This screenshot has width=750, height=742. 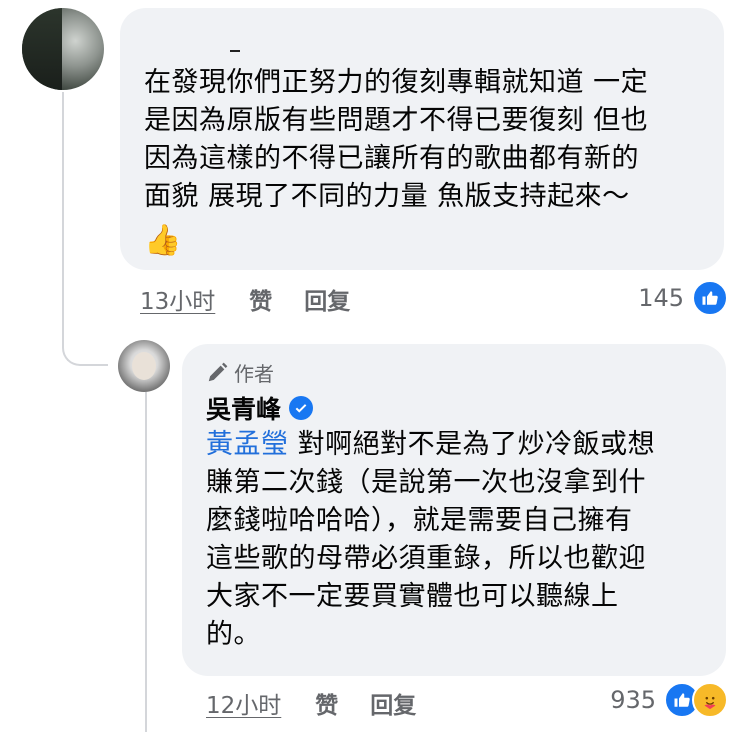 What do you see at coordinates (633, 700) in the screenshot?
I see `reaction-count: 935` at bounding box center [633, 700].